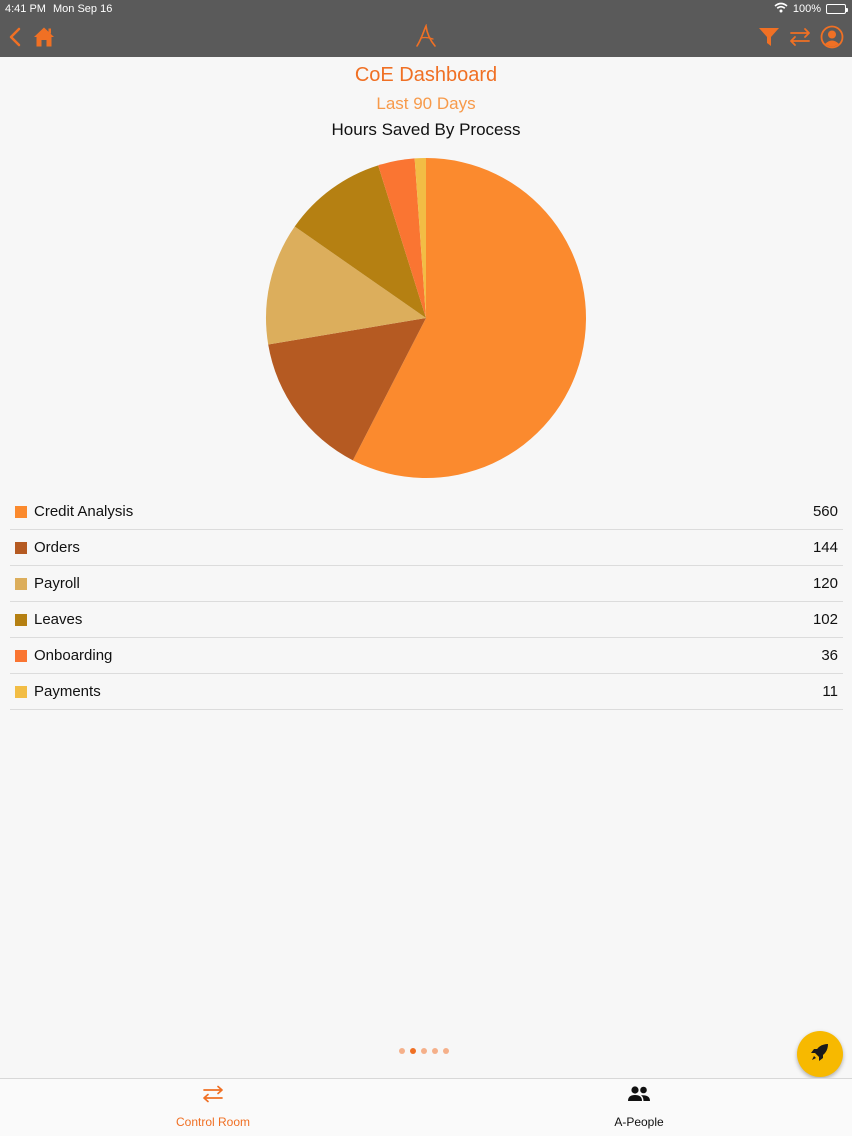 The image size is (852, 1136). Describe the element at coordinates (781, 9) in the screenshot. I see `wifi-icon` at that location.